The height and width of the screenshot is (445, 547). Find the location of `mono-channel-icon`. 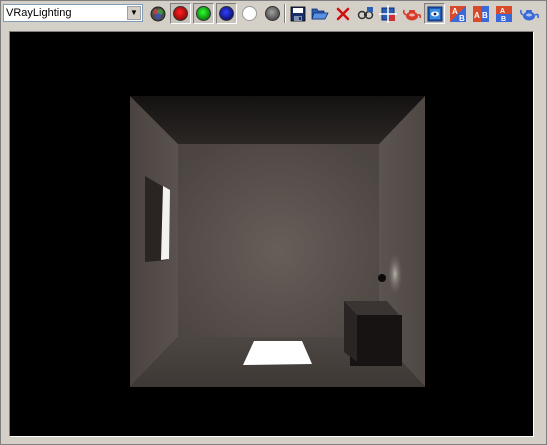

mono-channel-icon is located at coordinates (272, 13).